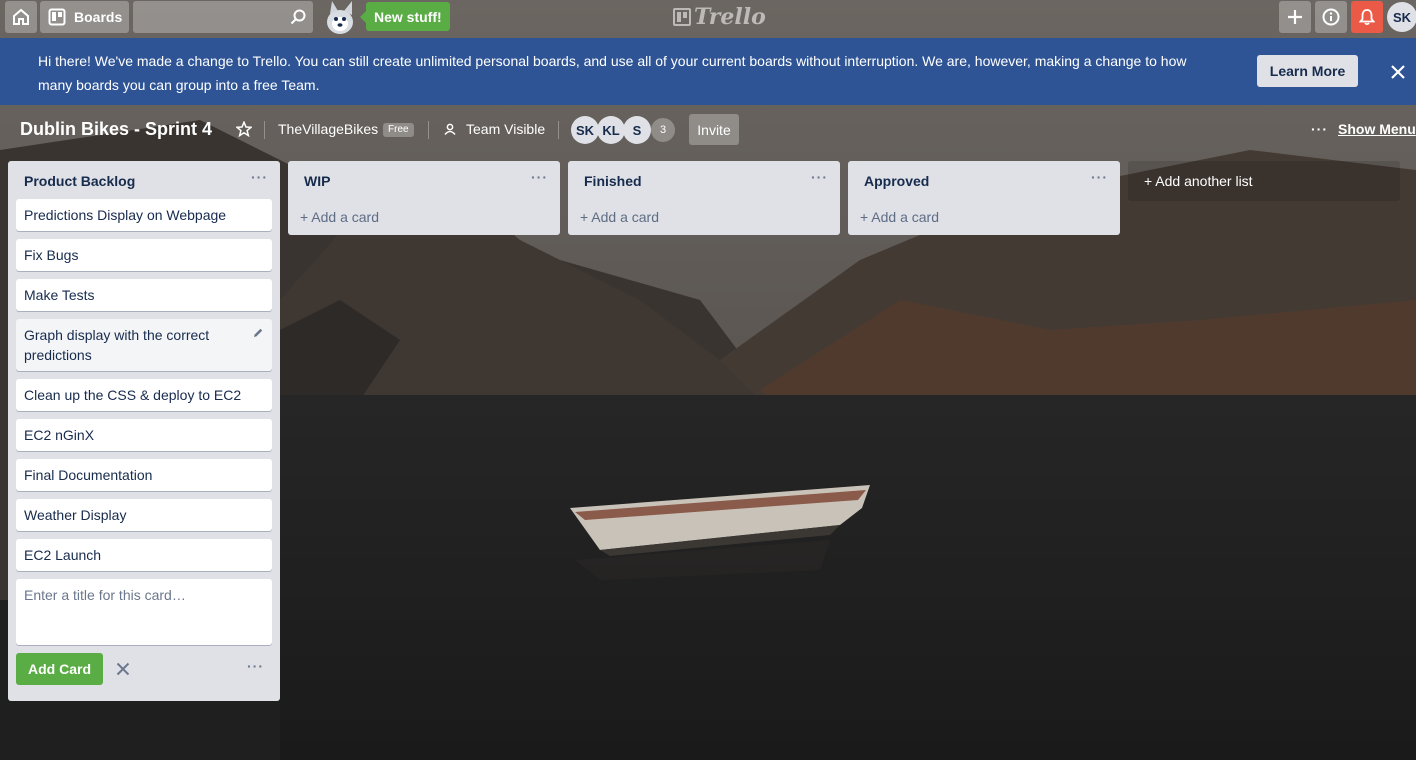 The image size is (1416, 760). I want to click on more-icon: ···, so click(1319, 129).